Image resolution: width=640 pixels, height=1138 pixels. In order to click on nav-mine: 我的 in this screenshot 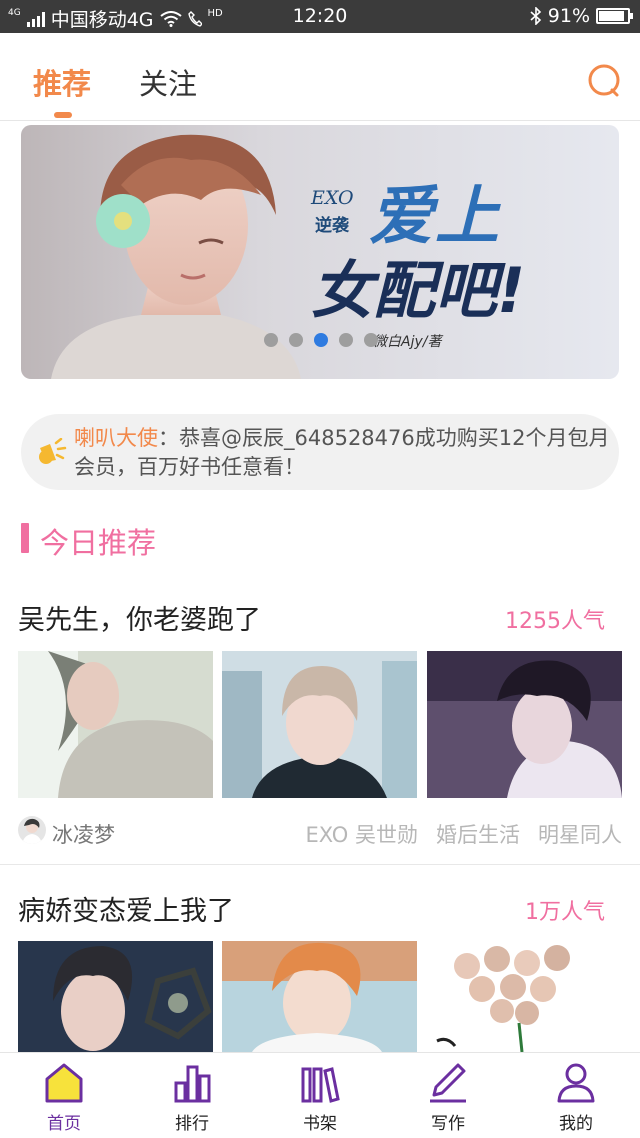, I will do `click(576, 1095)`.